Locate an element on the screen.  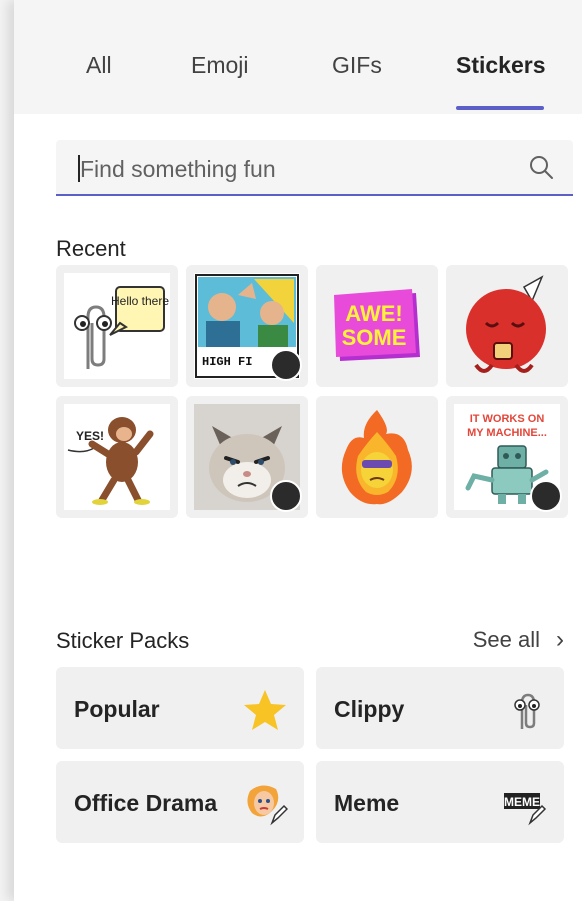
clippy-sticker-image: Hello there is located at coordinates (121, 327).